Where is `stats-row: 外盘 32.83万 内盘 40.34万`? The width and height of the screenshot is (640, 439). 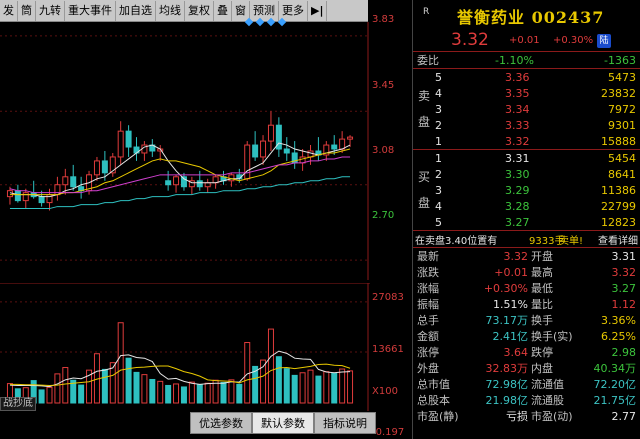
stats-row: 外盘 32.83万 内盘 40.34万 is located at coordinates (526, 368).